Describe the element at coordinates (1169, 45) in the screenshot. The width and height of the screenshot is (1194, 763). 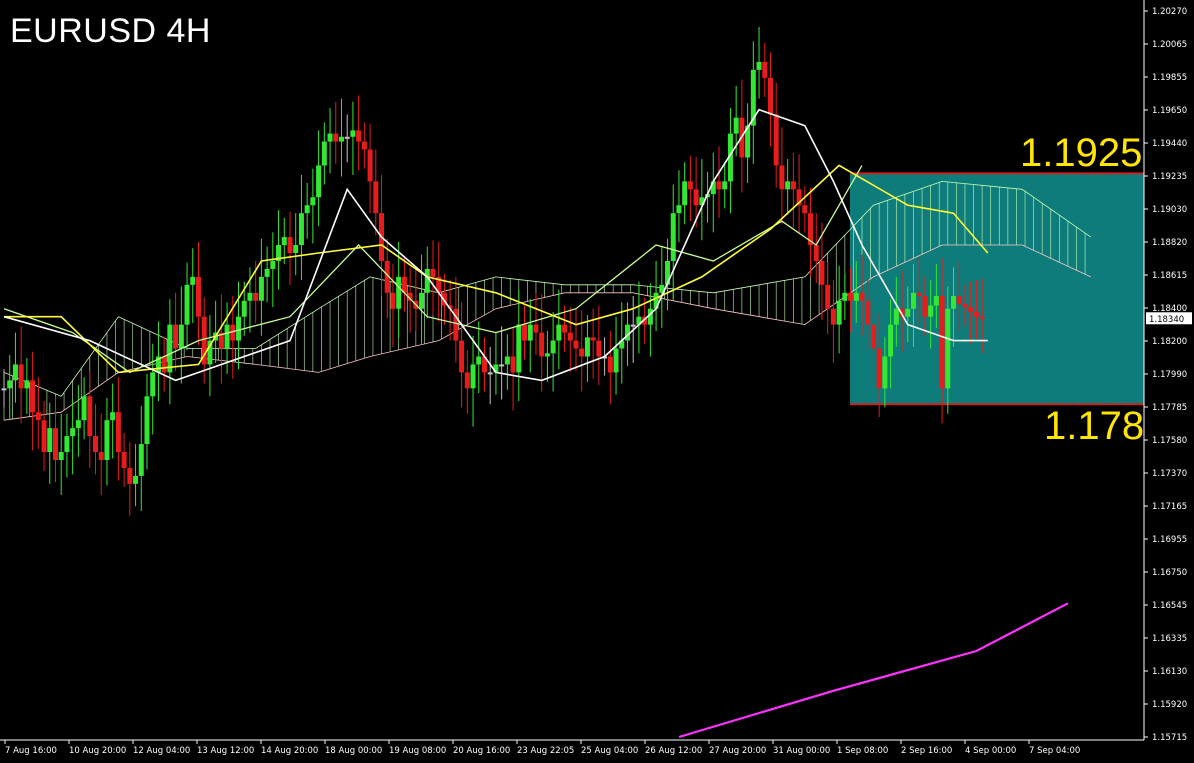
I see `y-tick-label: 1.20065` at that location.